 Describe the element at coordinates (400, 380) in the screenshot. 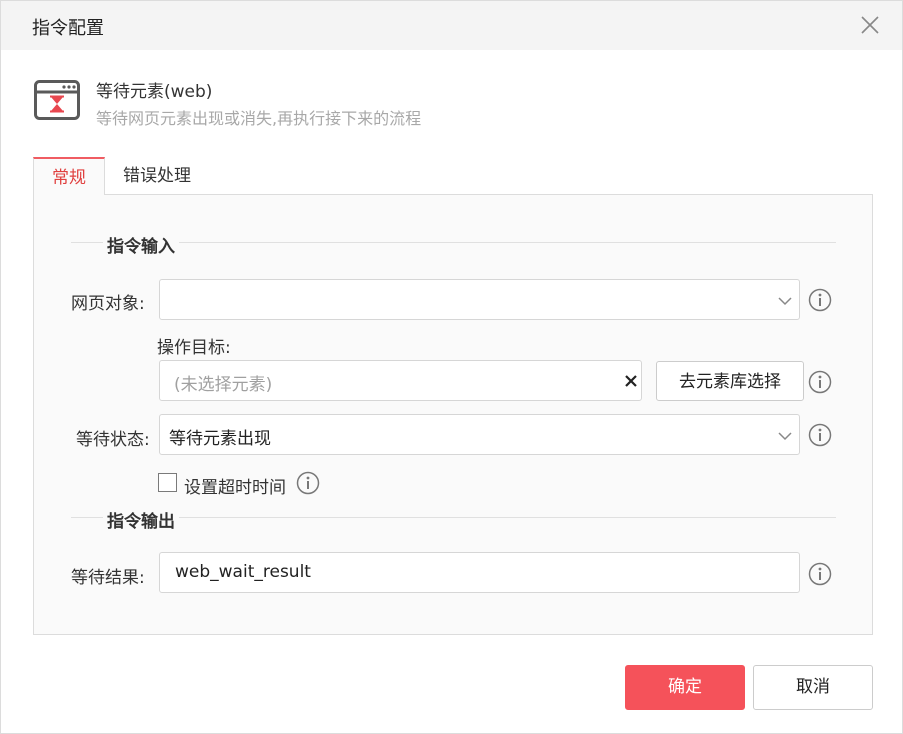

I see `target-input: (未选择元素)` at that location.